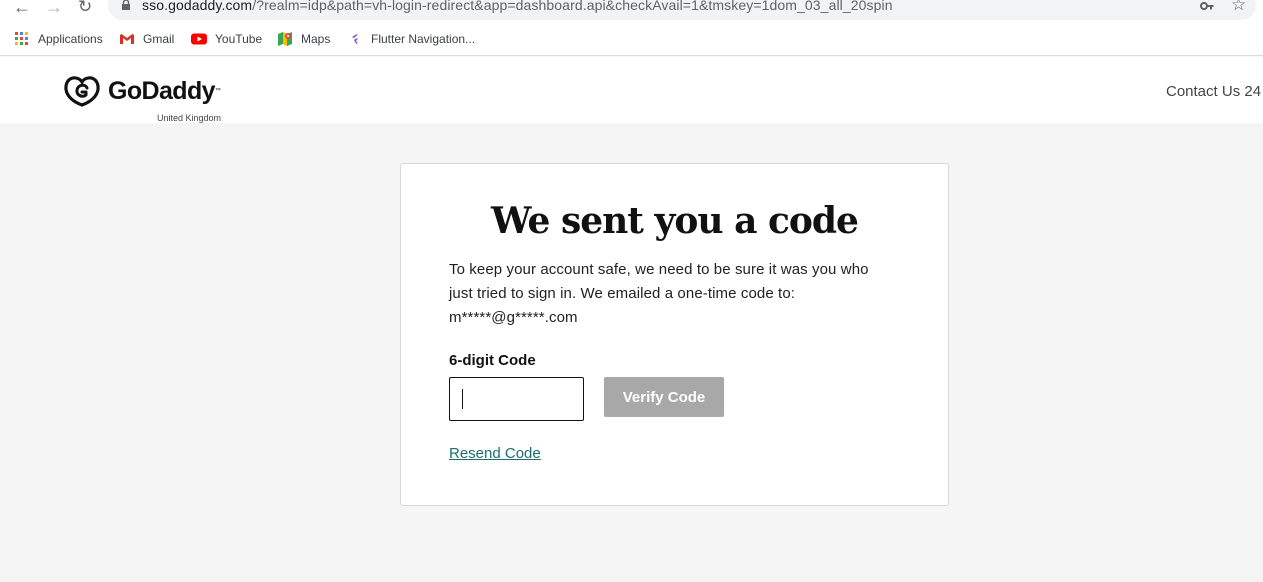 The height and width of the screenshot is (582, 1263). What do you see at coordinates (492, 360) in the screenshot?
I see `code-field-label: 6-digit Code` at bounding box center [492, 360].